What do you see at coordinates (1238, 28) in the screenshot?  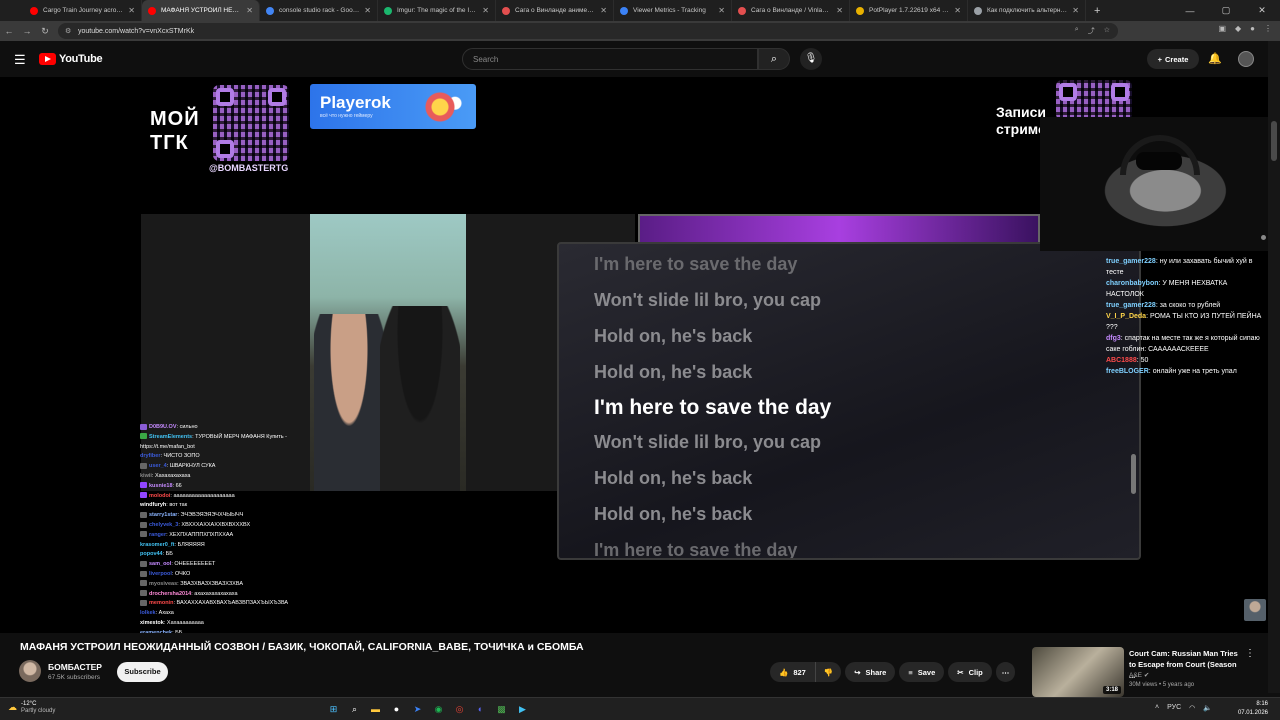 I see `extension-icon: ◆` at bounding box center [1238, 28].